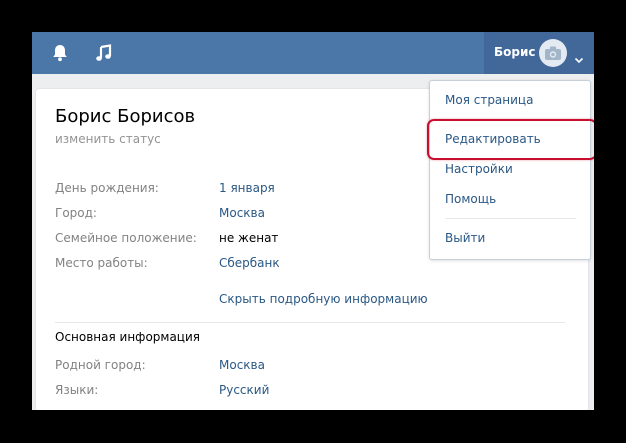 Image resolution: width=626 pixels, height=443 pixels. What do you see at coordinates (323, 299) in the screenshot?
I see `hide-details-link: Скрыть подробную информацию` at bounding box center [323, 299].